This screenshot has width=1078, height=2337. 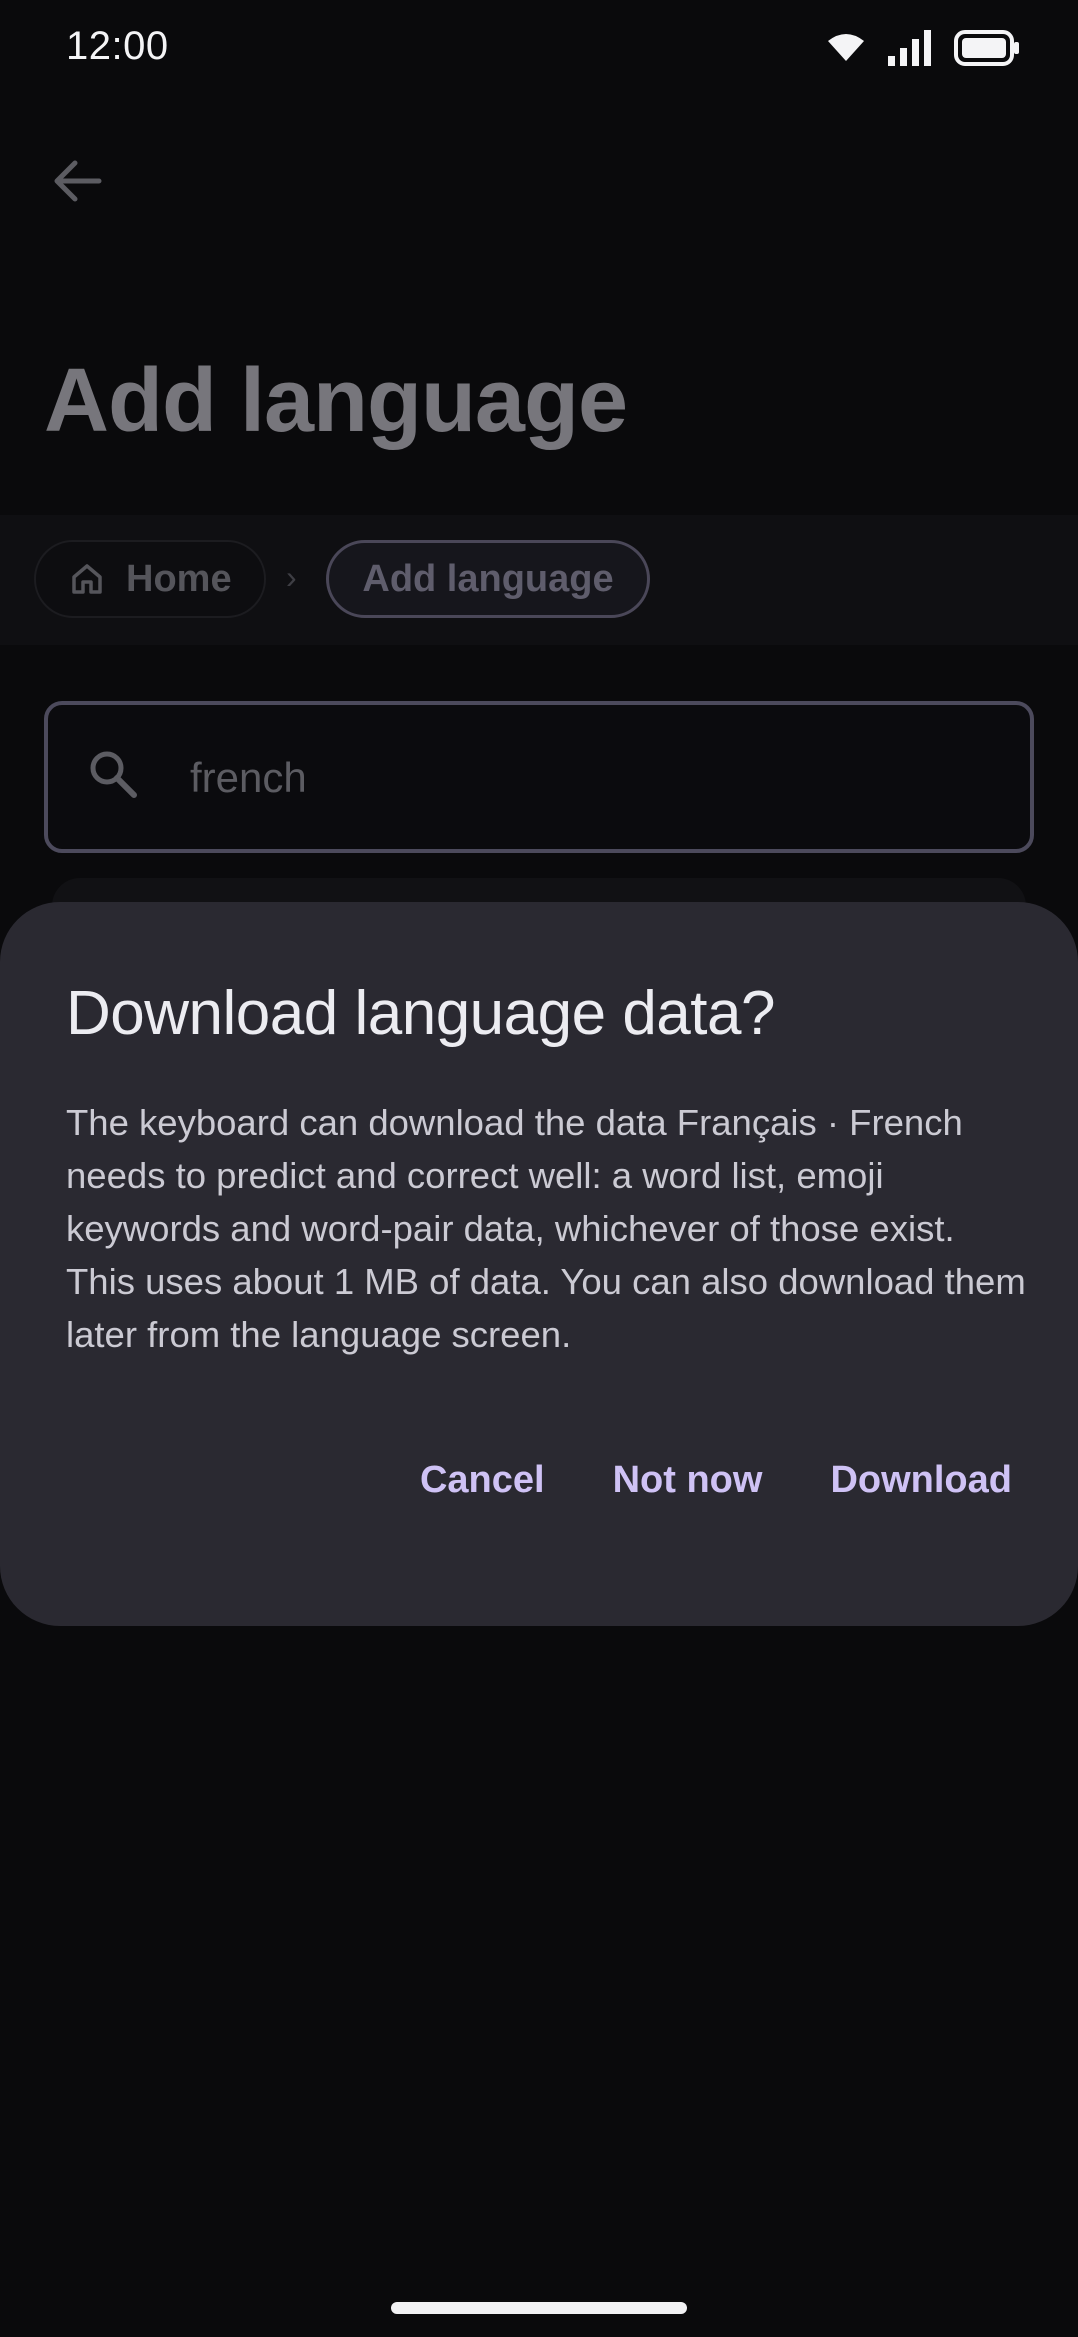 I want to click on dialog-title: Download language data?, so click(x=420, y=1013).